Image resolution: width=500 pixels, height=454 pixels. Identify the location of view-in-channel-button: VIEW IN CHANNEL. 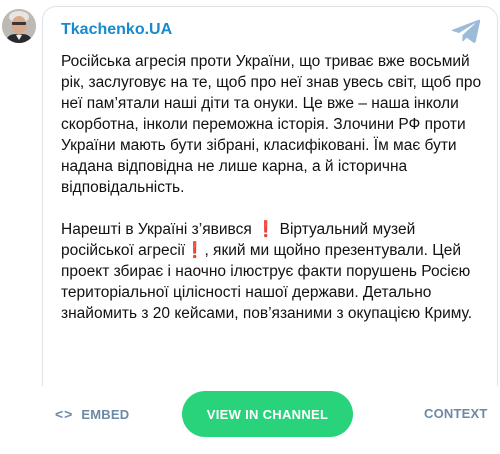
(267, 414).